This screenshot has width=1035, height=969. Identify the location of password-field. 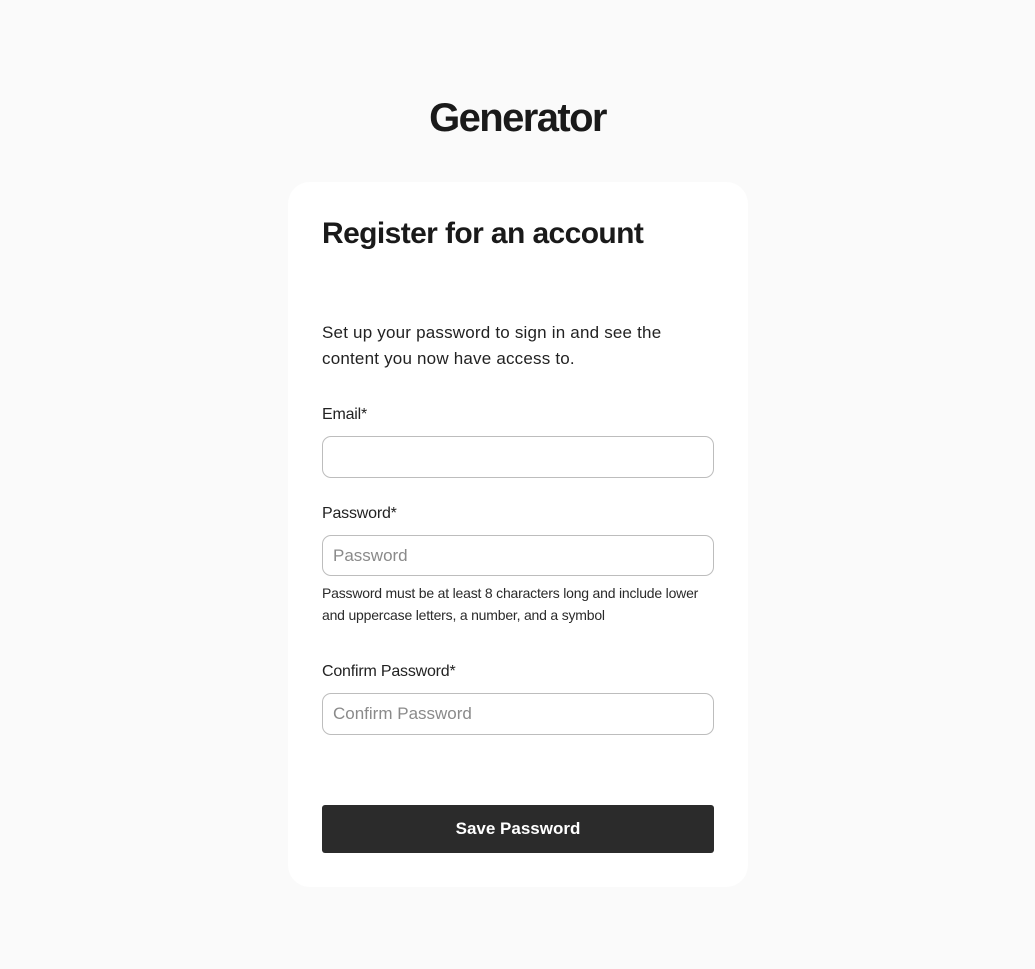
(518, 555).